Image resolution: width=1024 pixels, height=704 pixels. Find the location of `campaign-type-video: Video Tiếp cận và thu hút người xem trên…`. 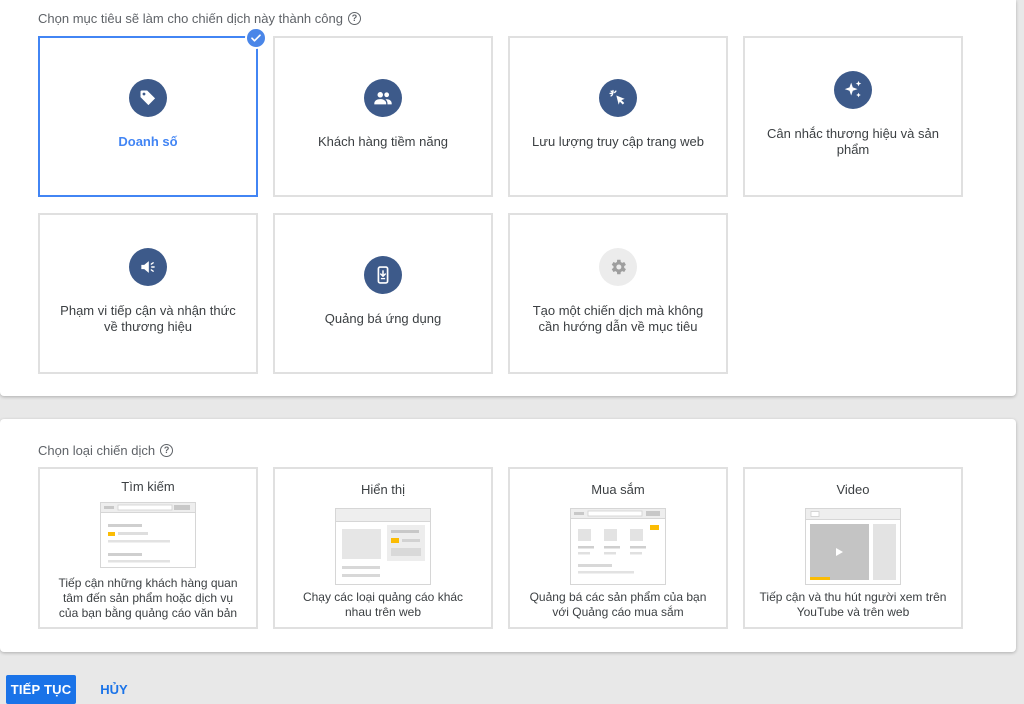

campaign-type-video: Video Tiếp cận và thu hút người xem trên… is located at coordinates (853, 548).